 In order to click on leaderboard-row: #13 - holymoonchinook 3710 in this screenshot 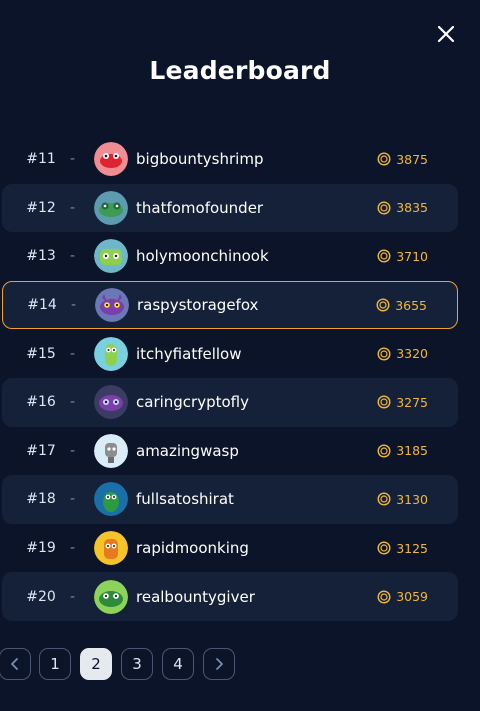, I will do `click(230, 256)`.